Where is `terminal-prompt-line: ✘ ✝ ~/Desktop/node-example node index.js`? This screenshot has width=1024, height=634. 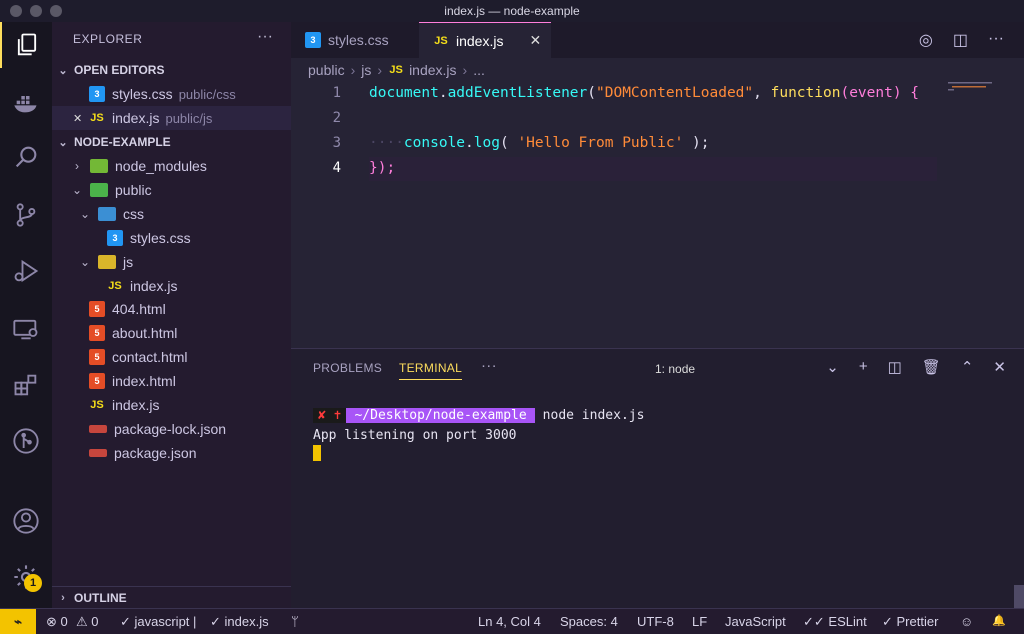
terminal-prompt-line: ✘ ✝ ~/Desktop/node-example node index.js is located at coordinates (478, 415).